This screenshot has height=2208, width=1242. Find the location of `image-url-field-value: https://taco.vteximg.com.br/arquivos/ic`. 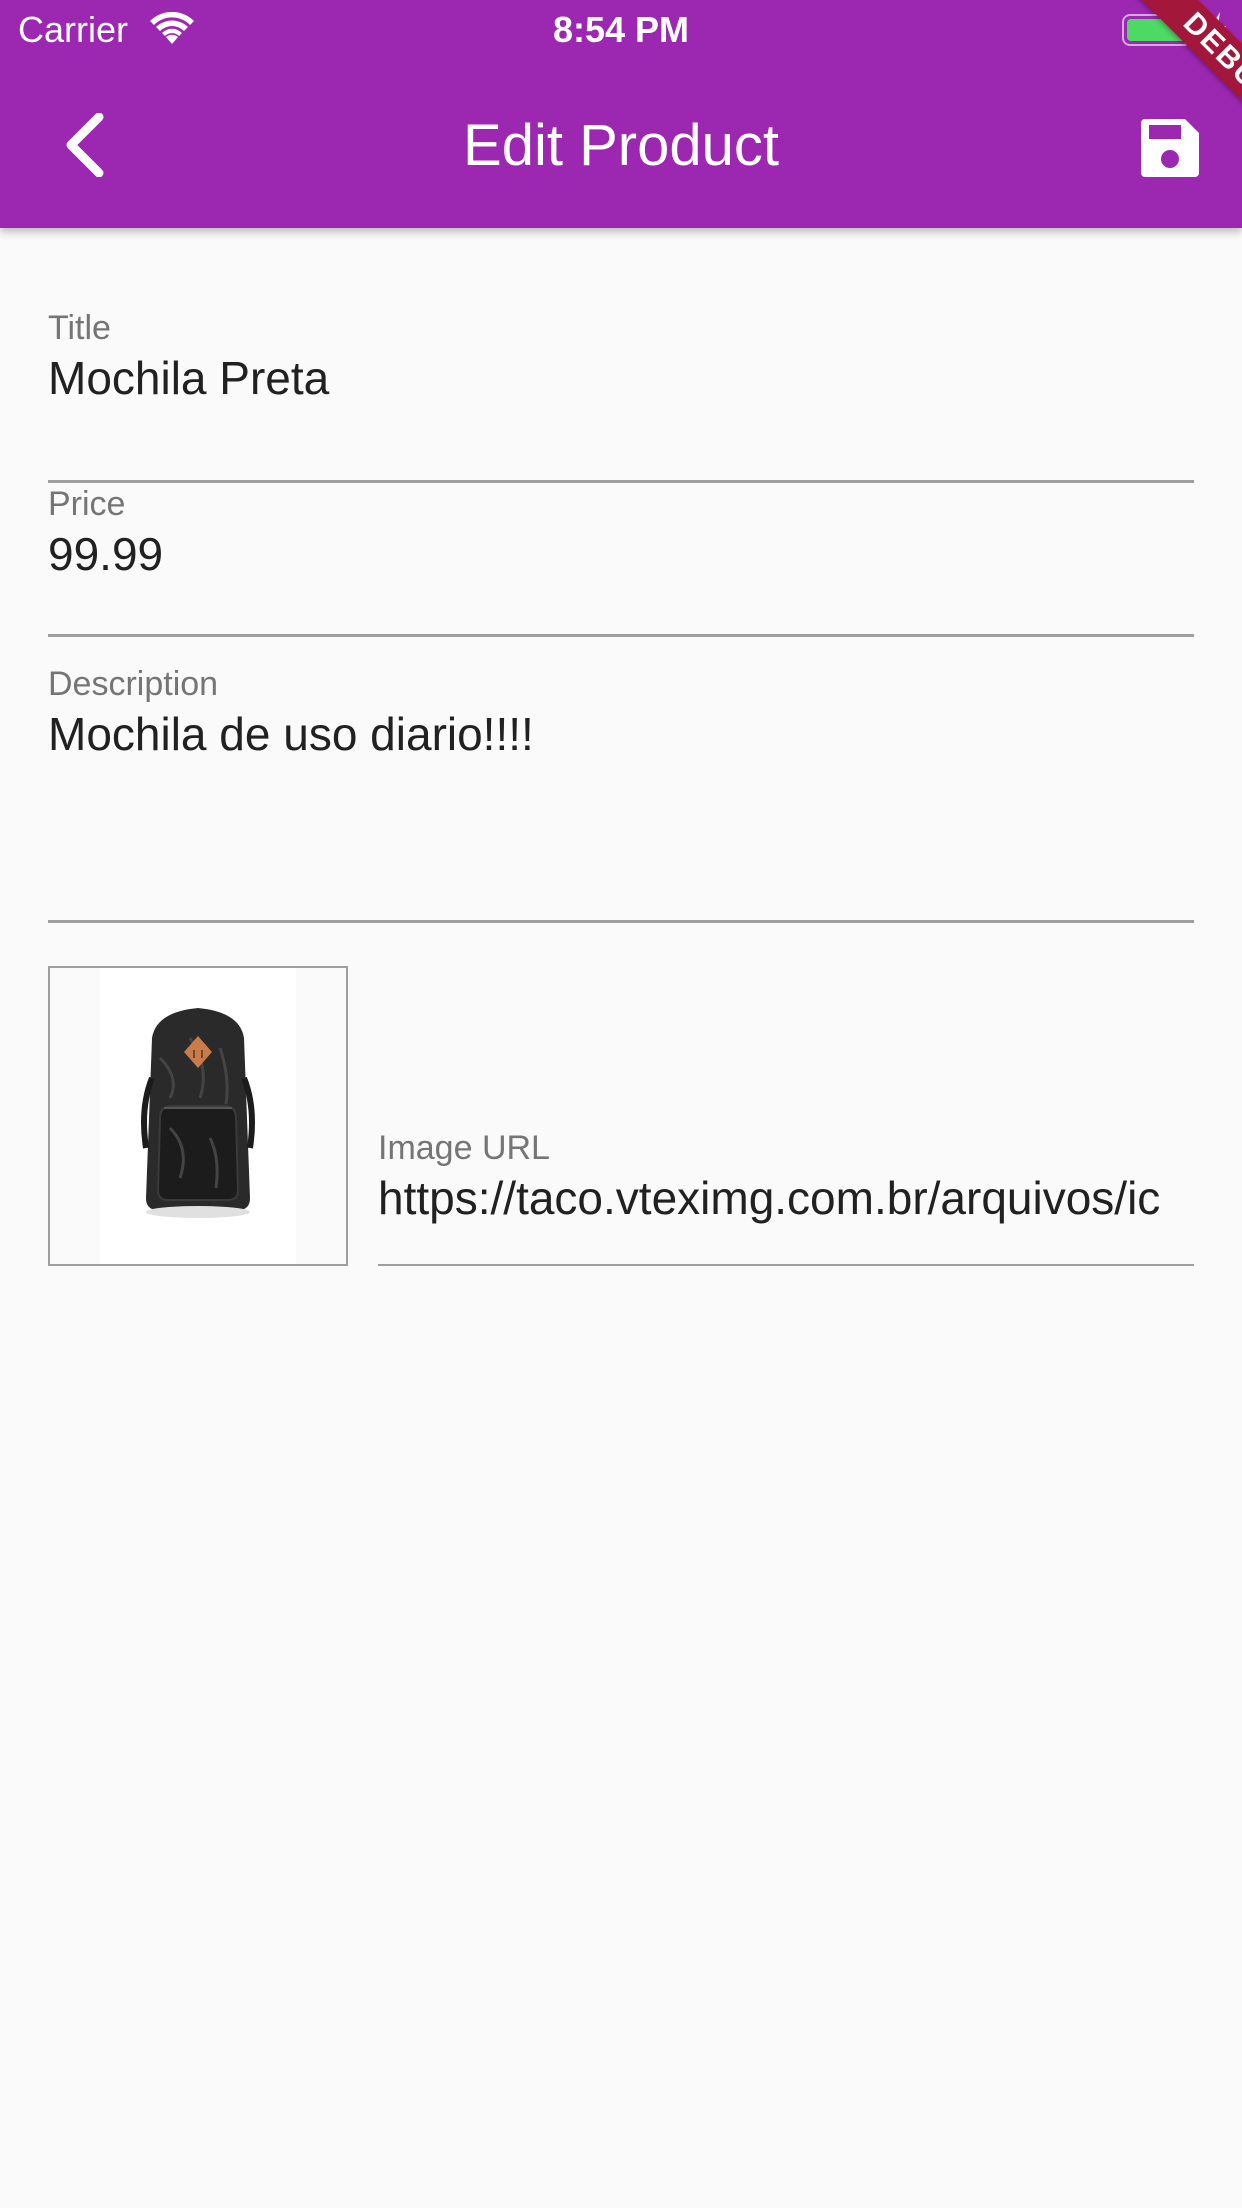

image-url-field-value: https://taco.vteximg.com.br/arquivos/ic is located at coordinates (769, 1198).